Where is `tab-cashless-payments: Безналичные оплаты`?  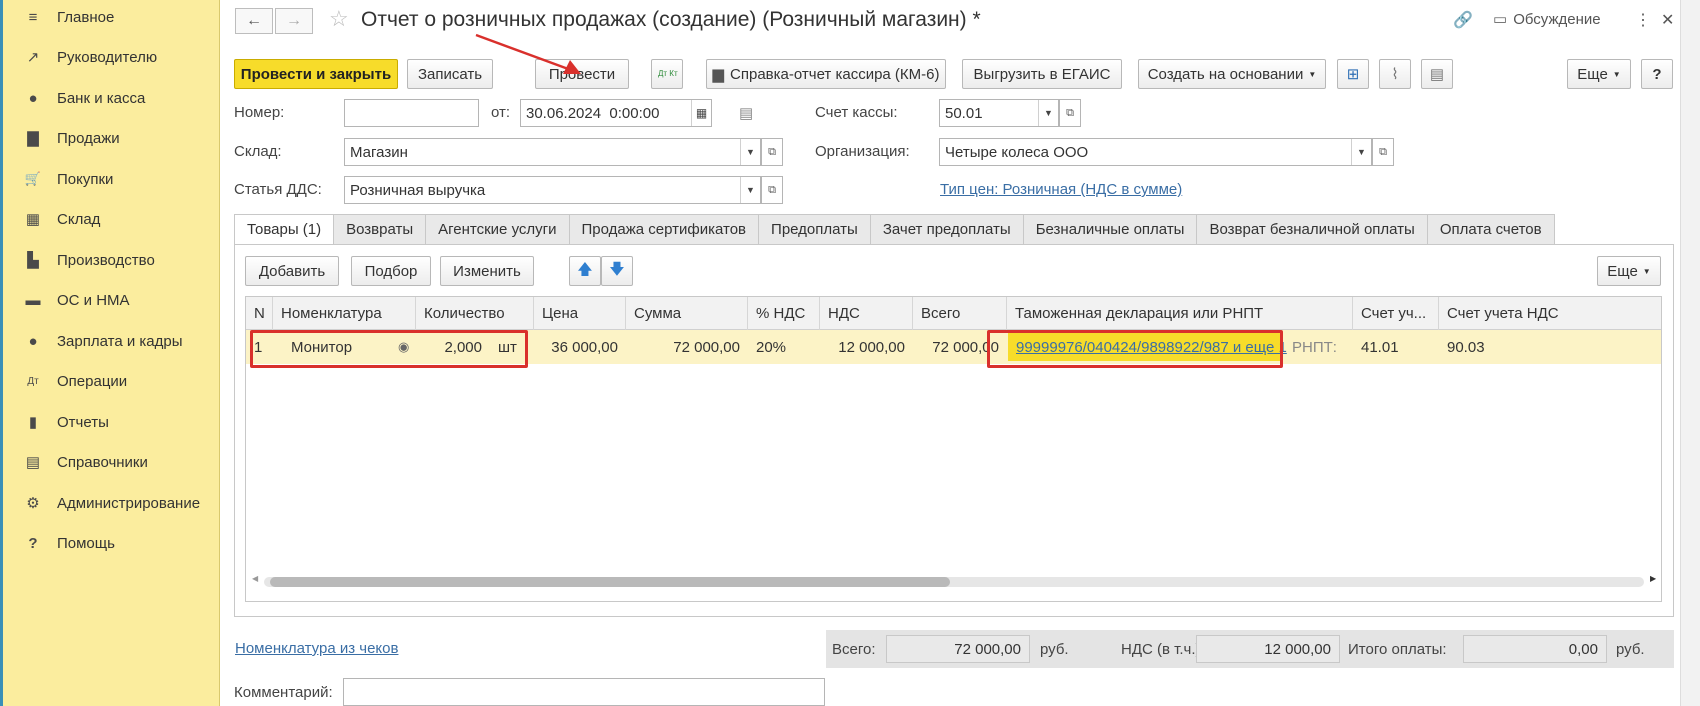
tab-cashless-payments: Безналичные оплаты is located at coordinates (1110, 229).